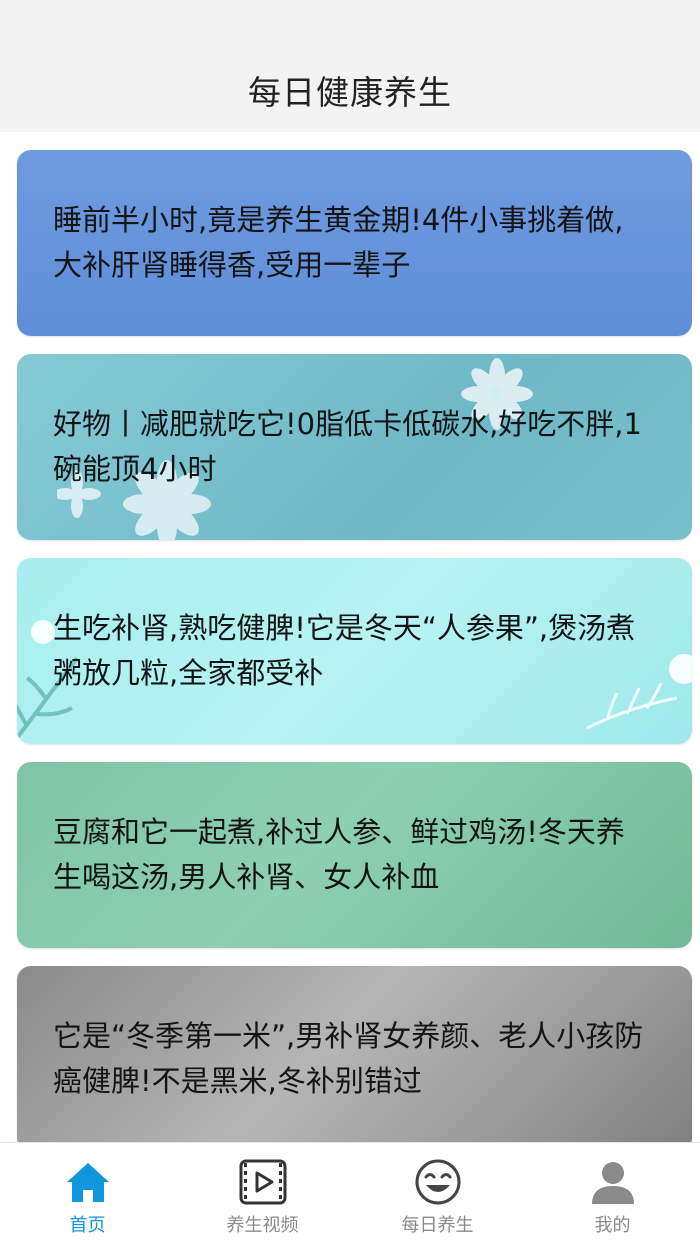  Describe the element at coordinates (348, 1058) in the screenshot. I see `article-title: 它是“冬季第一米”,男补肾女养颜、老人小孩防癌健脾!不是黑米,冬补别错过` at that location.